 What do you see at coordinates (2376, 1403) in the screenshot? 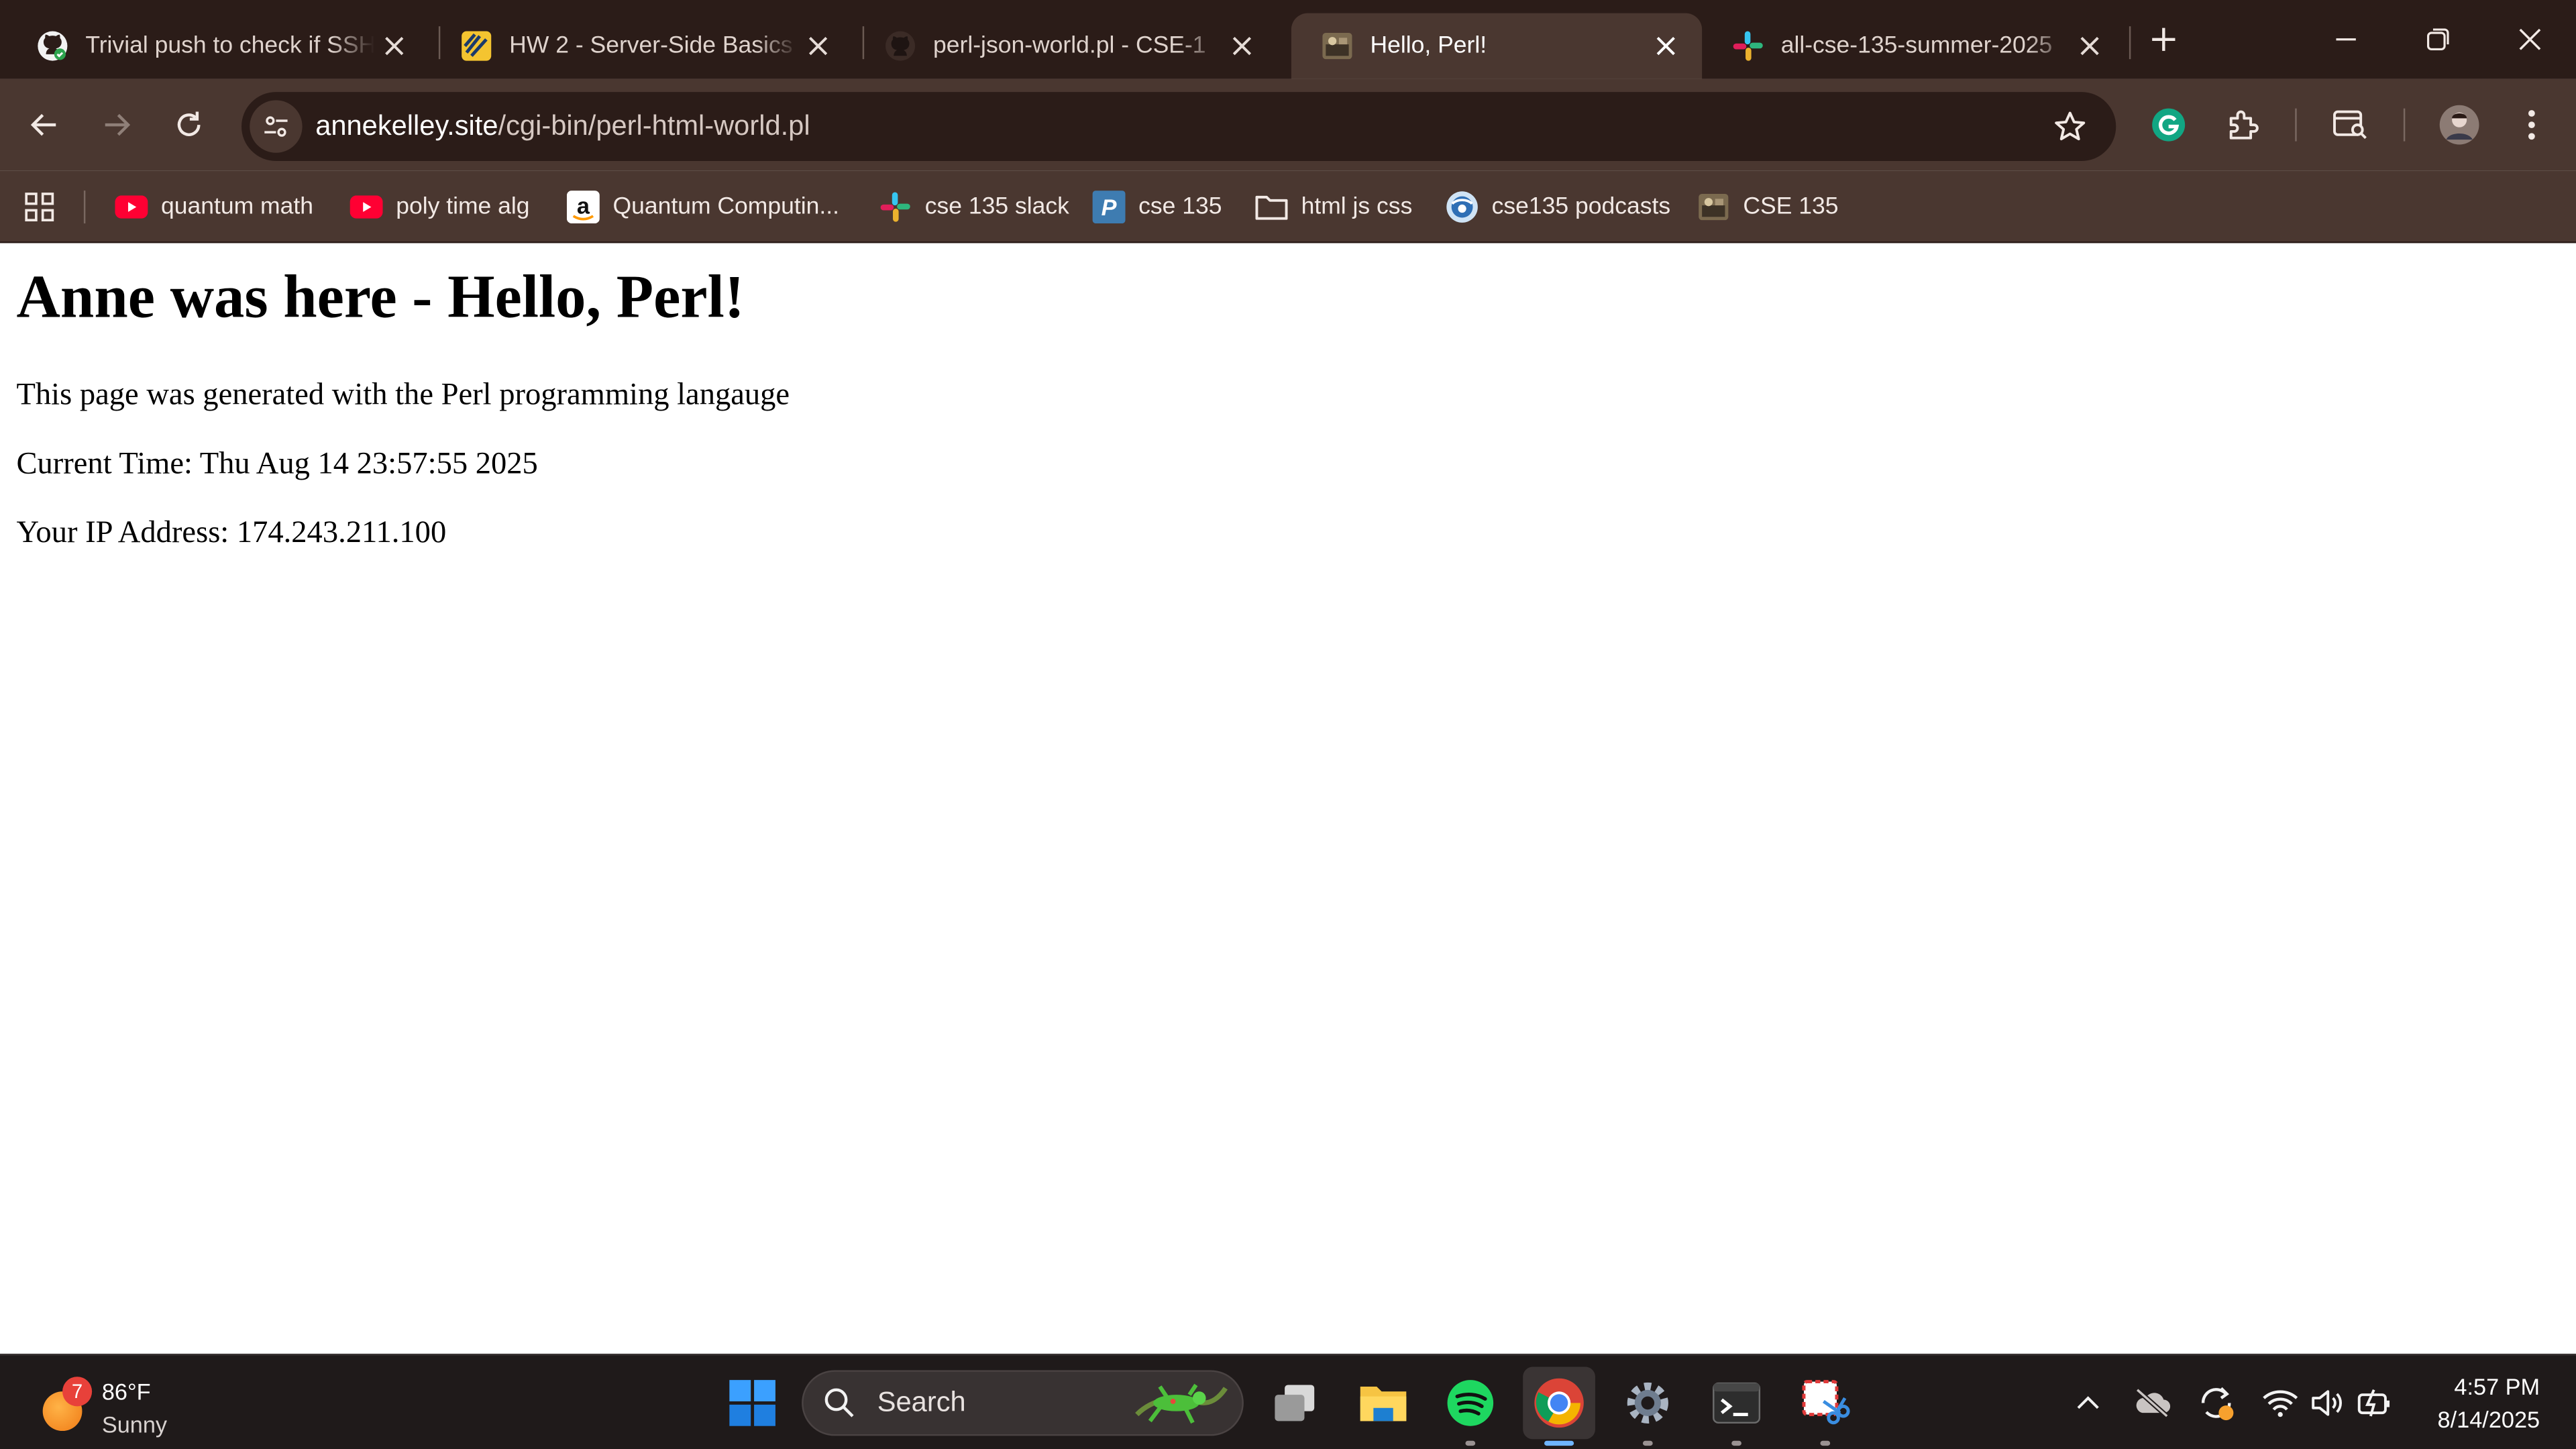
I see `battery-status` at bounding box center [2376, 1403].